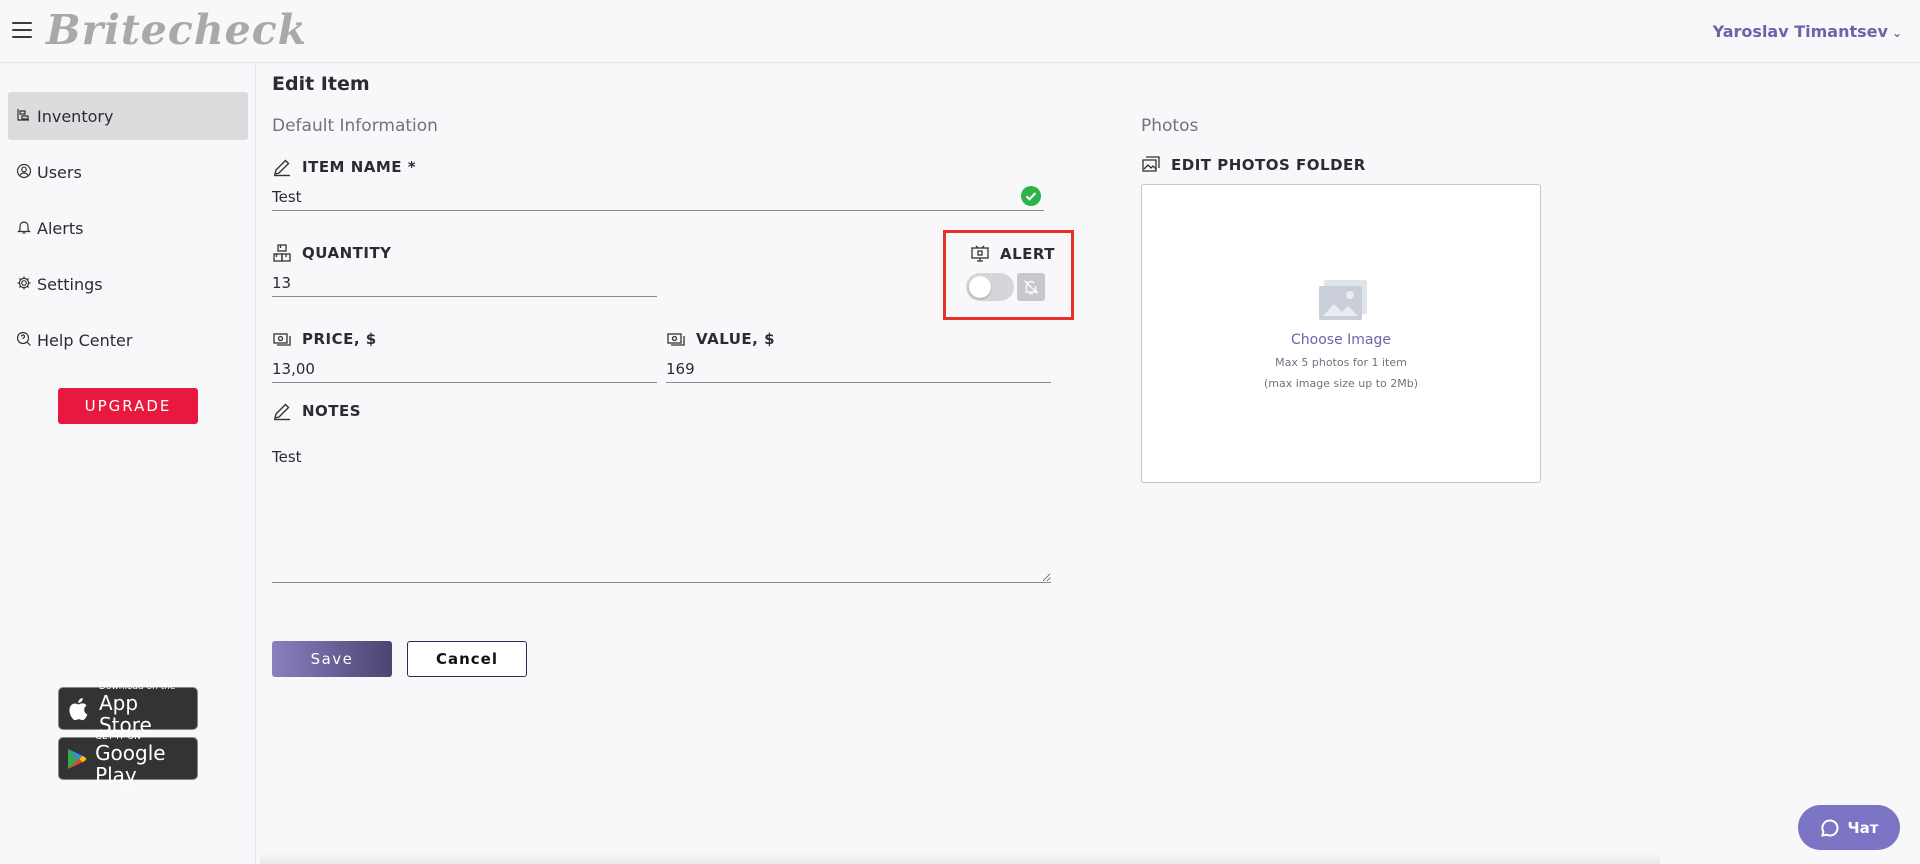 The image size is (1920, 864). I want to click on price-input, so click(464, 370).